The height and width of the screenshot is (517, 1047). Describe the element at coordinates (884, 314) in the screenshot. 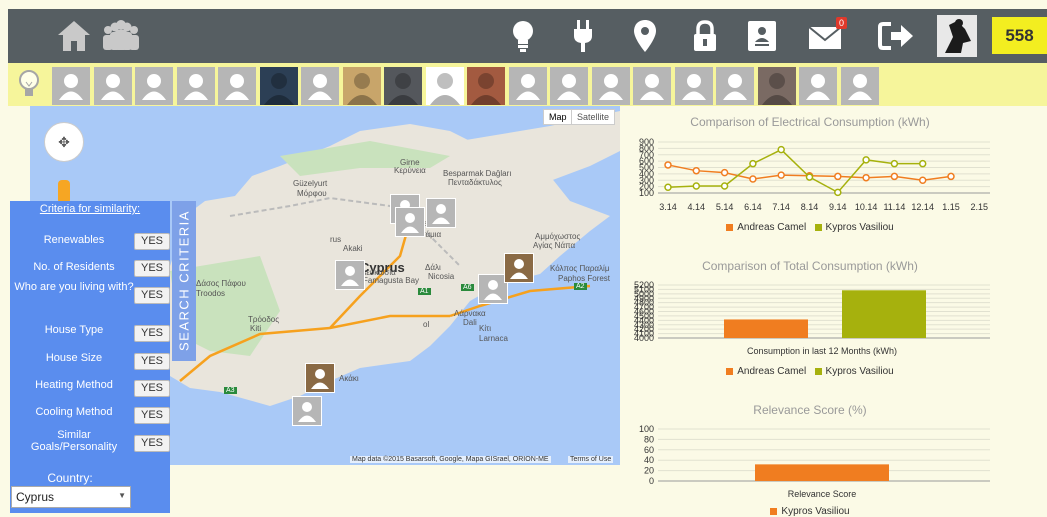

I see `bar` at that location.